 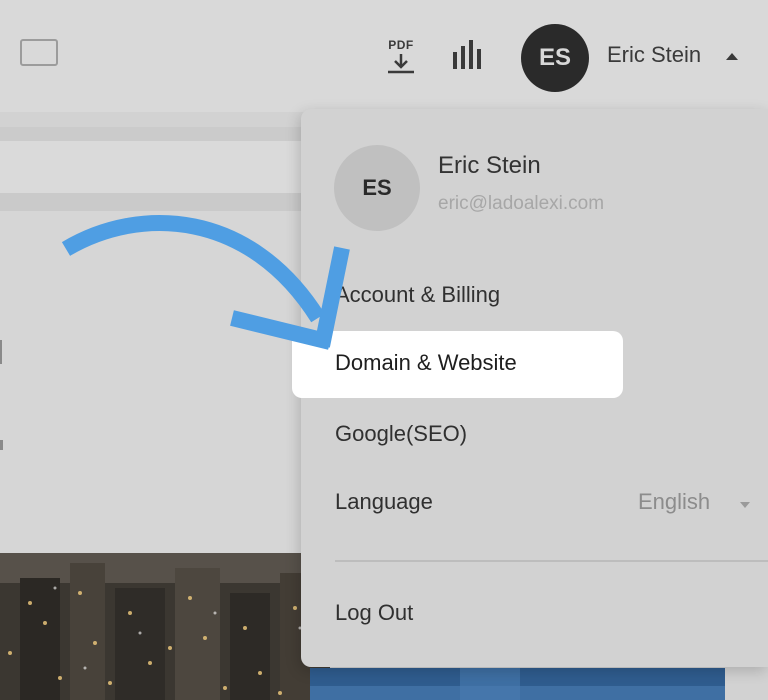 What do you see at coordinates (745, 505) in the screenshot?
I see `chevron-down-icon` at bounding box center [745, 505].